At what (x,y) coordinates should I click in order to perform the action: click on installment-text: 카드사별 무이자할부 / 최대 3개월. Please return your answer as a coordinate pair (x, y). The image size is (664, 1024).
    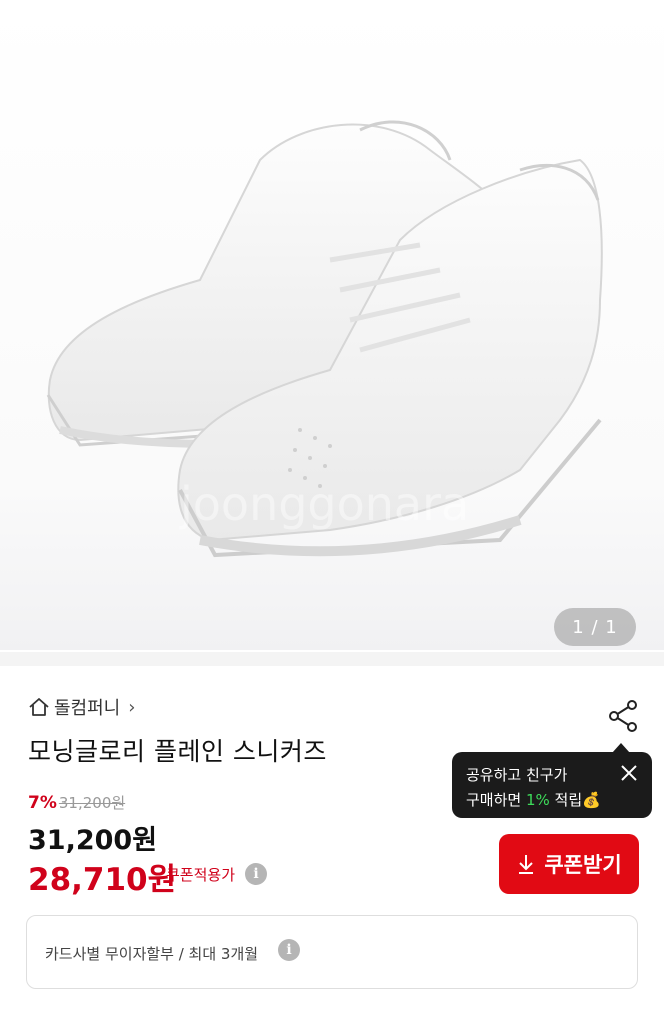
    Looking at the image, I should click on (152, 954).